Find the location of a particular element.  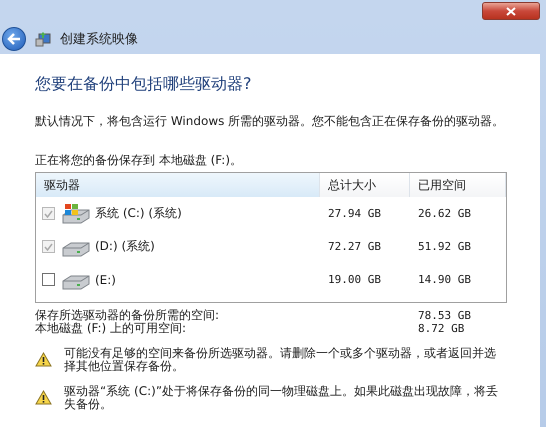

window-title: 创建系统映像 is located at coordinates (99, 39).